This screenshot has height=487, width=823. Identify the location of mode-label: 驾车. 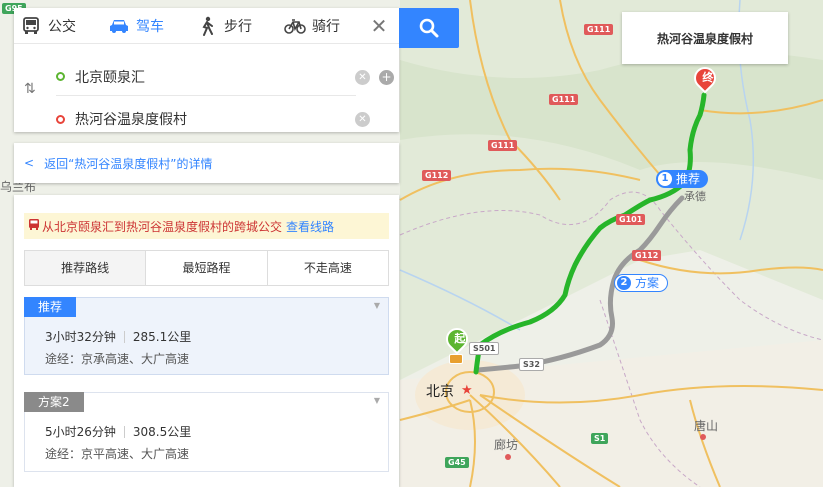
(150, 26).